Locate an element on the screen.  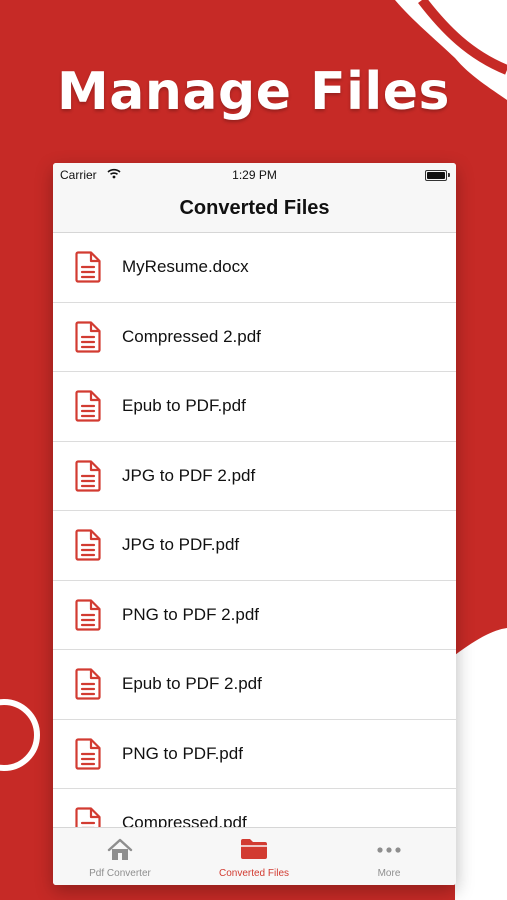
nav-title: Converted Files is located at coordinates (254, 208).